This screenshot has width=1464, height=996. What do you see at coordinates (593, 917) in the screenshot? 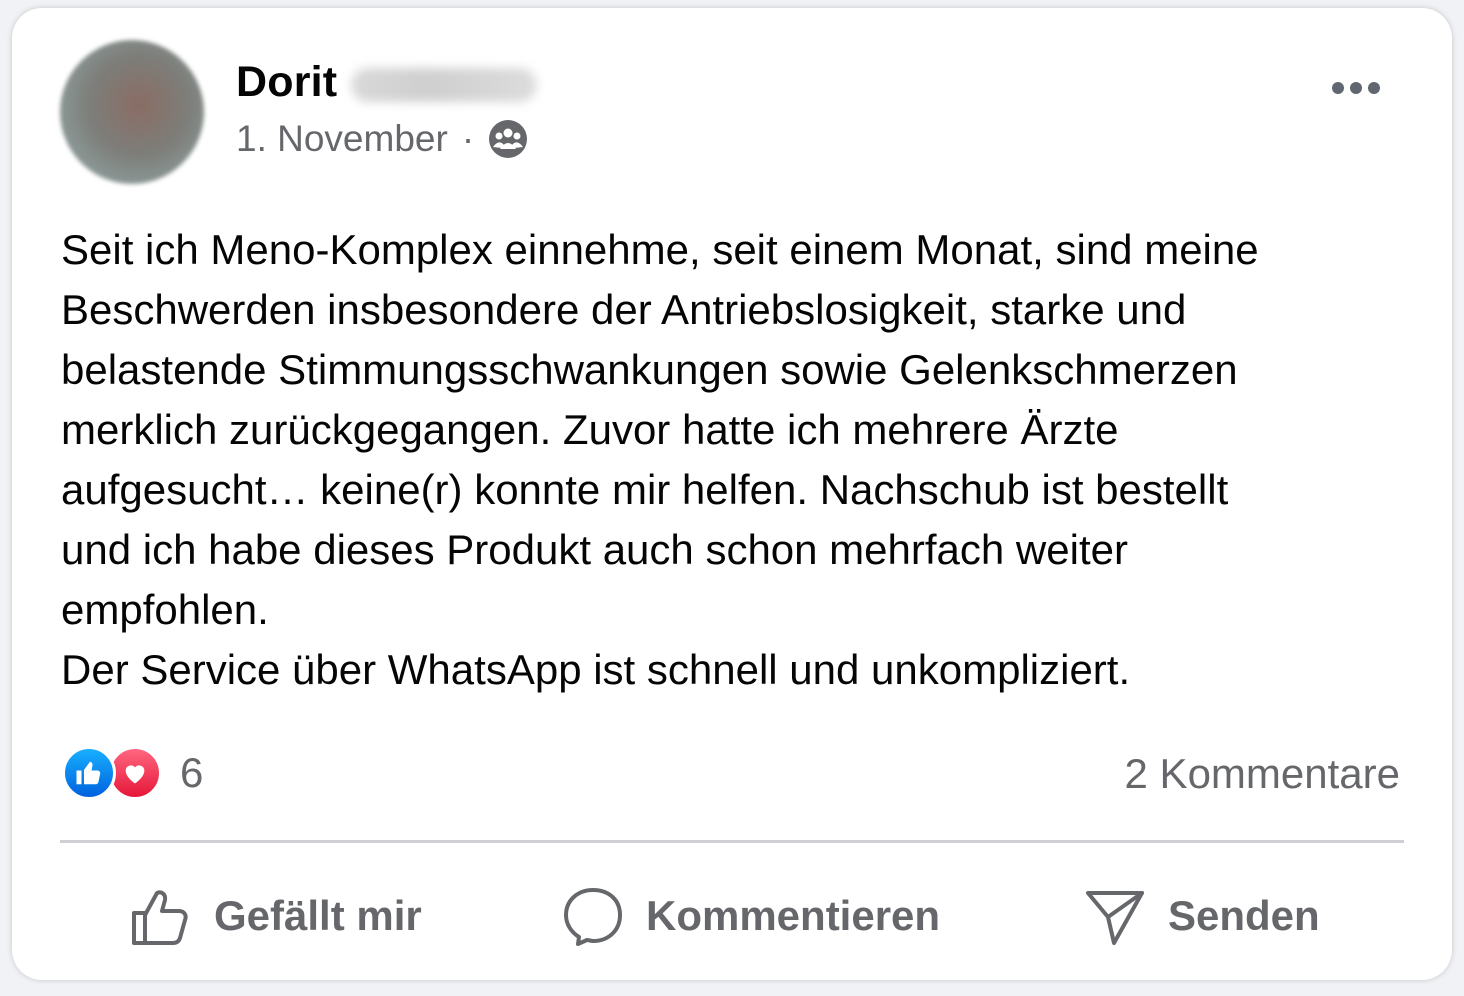
I see `speech-bubble-icon` at bounding box center [593, 917].